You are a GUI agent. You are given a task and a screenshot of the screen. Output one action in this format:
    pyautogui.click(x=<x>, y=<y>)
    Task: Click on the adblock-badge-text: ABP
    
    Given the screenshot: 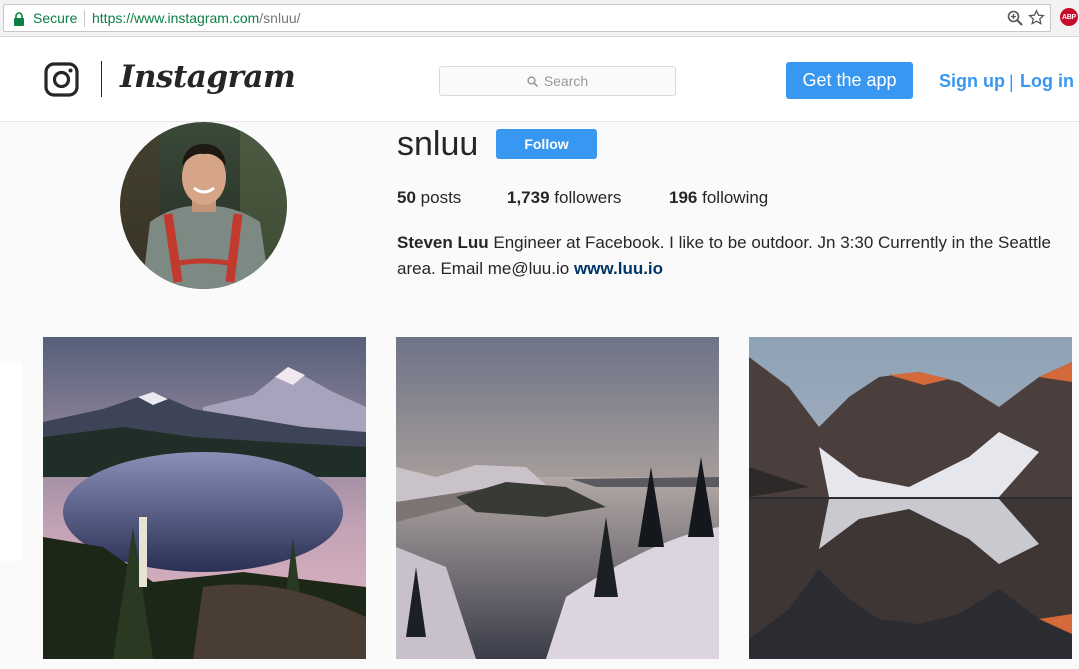 What is the action you would take?
    pyautogui.click(x=1069, y=17)
    